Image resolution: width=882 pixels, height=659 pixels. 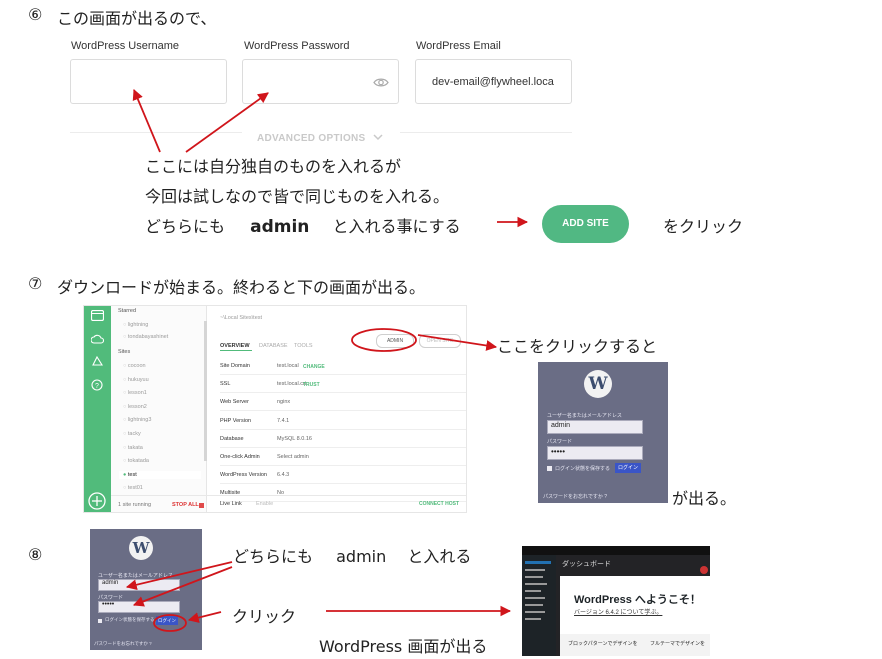 I want to click on welcome-panel: WordPress へようこそ！ バージョン 6.4.2 について学ぶ。, so click(x=635, y=605).